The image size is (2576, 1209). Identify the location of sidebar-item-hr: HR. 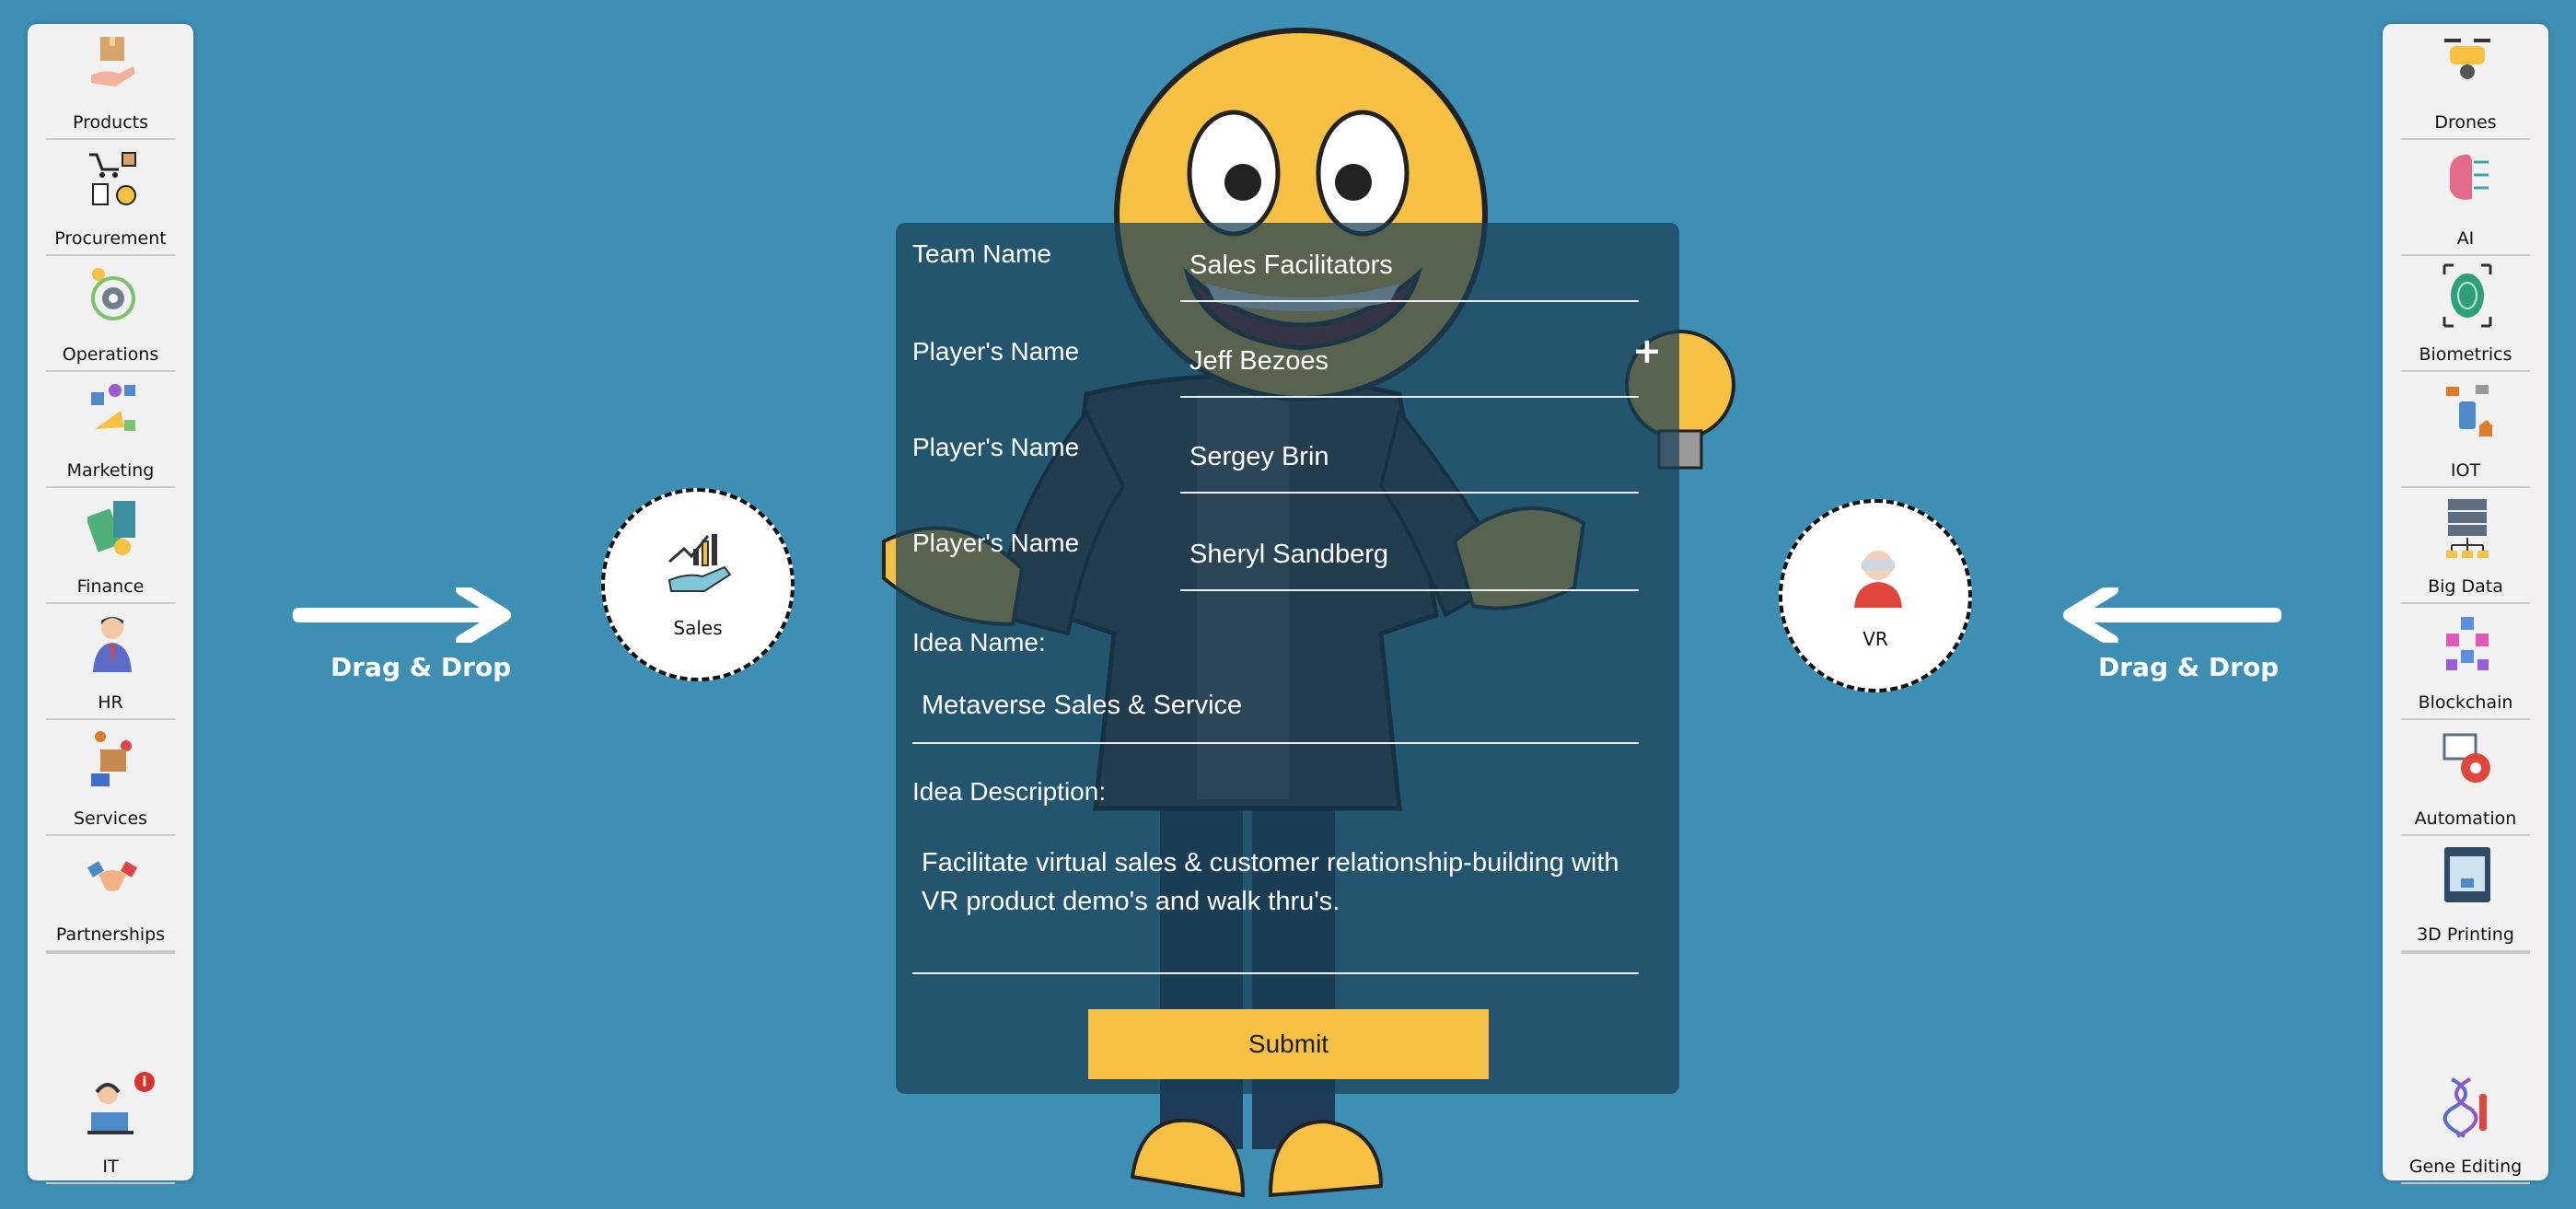
(110, 662).